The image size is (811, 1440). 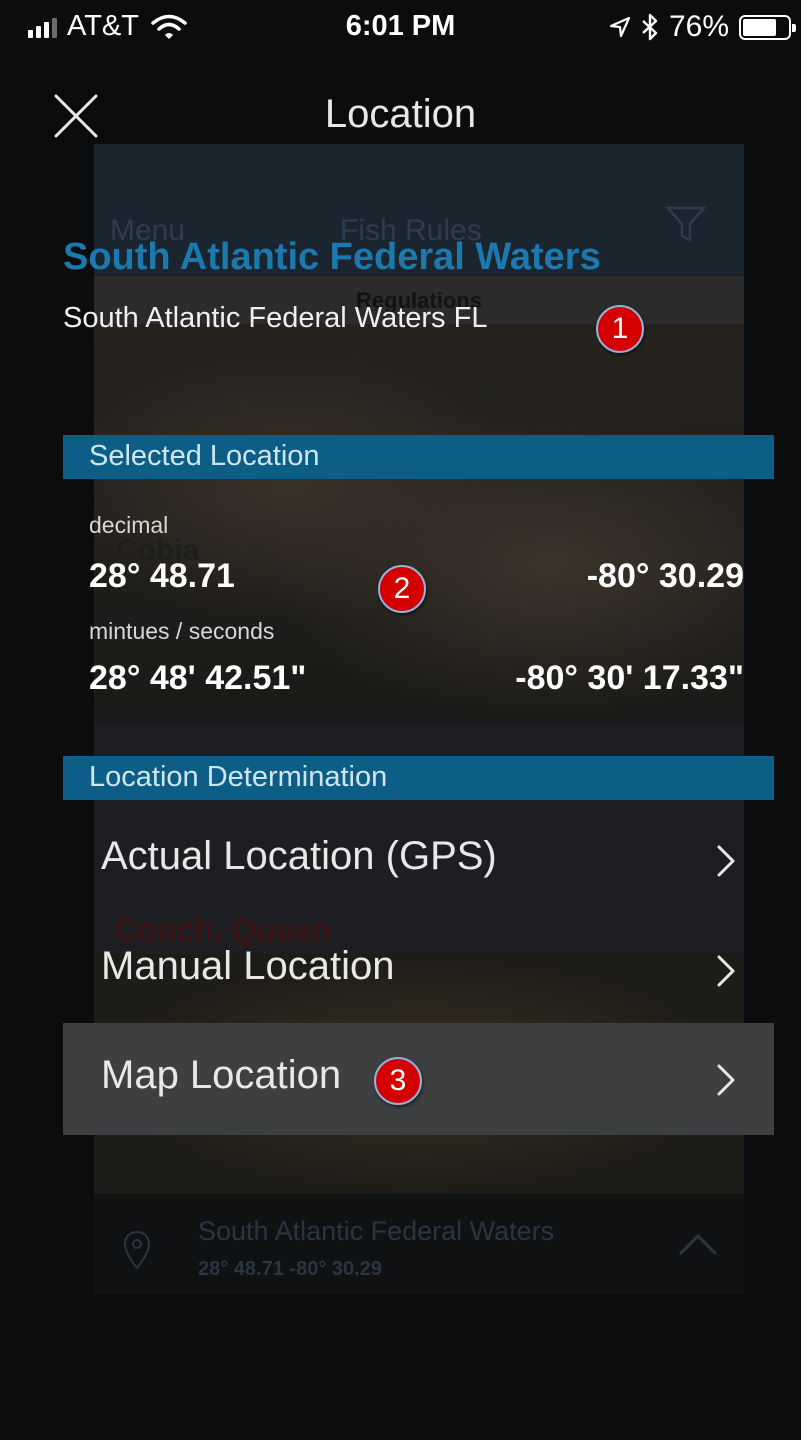 What do you see at coordinates (629, 678) in the screenshot?
I see `minsec-longitude: -80° 30' 17.33"` at bounding box center [629, 678].